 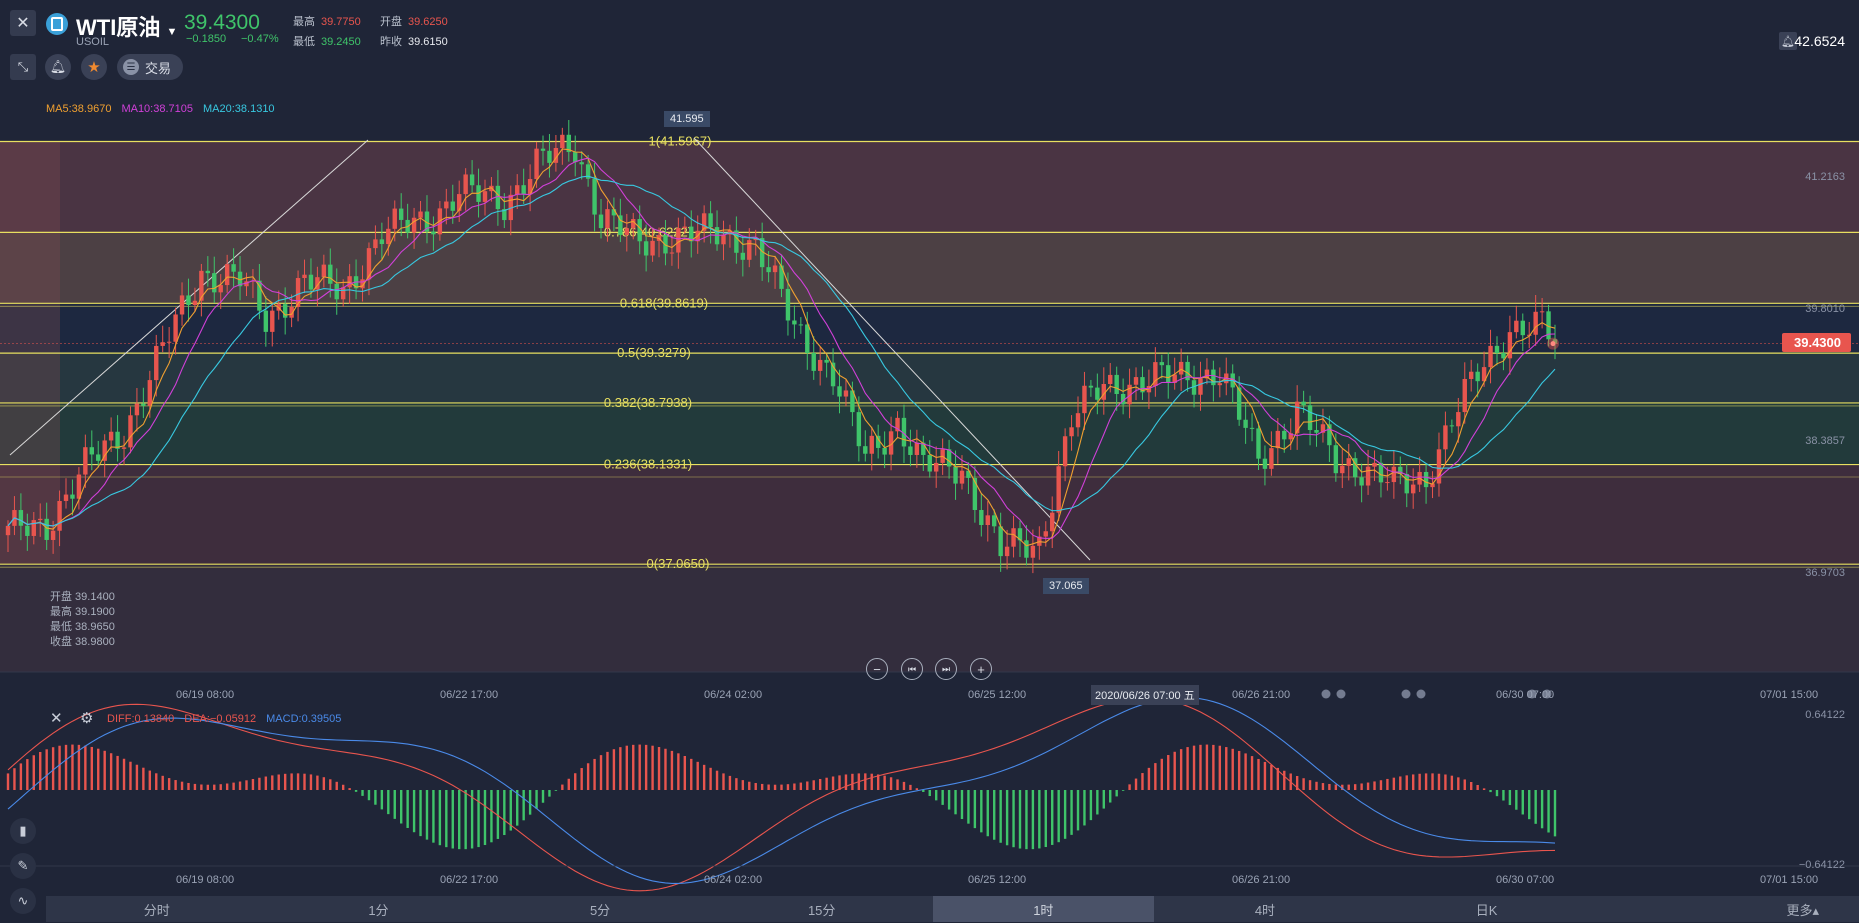 What do you see at coordinates (1825, 441) in the screenshot?
I see `axis-label: 38.3857` at bounding box center [1825, 441].